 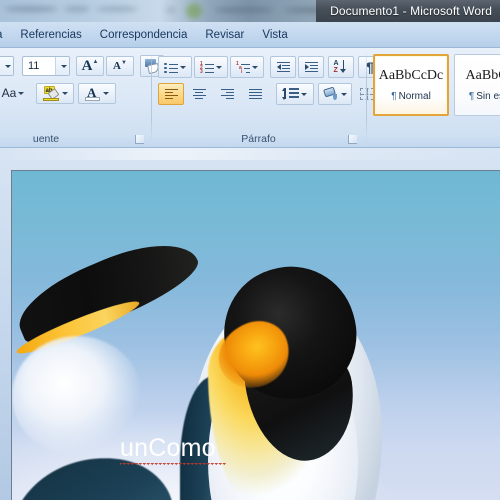 I want to click on font-color-icon: A, so click(x=93, y=93).